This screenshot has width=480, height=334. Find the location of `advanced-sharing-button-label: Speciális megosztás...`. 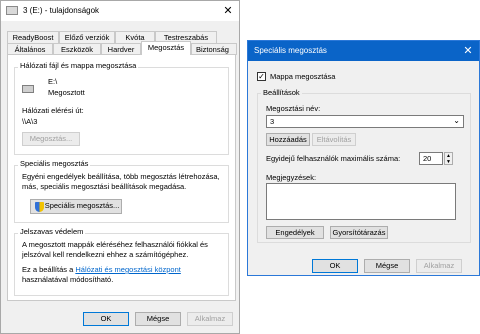

advanced-sharing-button-label: Speciális megosztás... is located at coordinates (82, 205).